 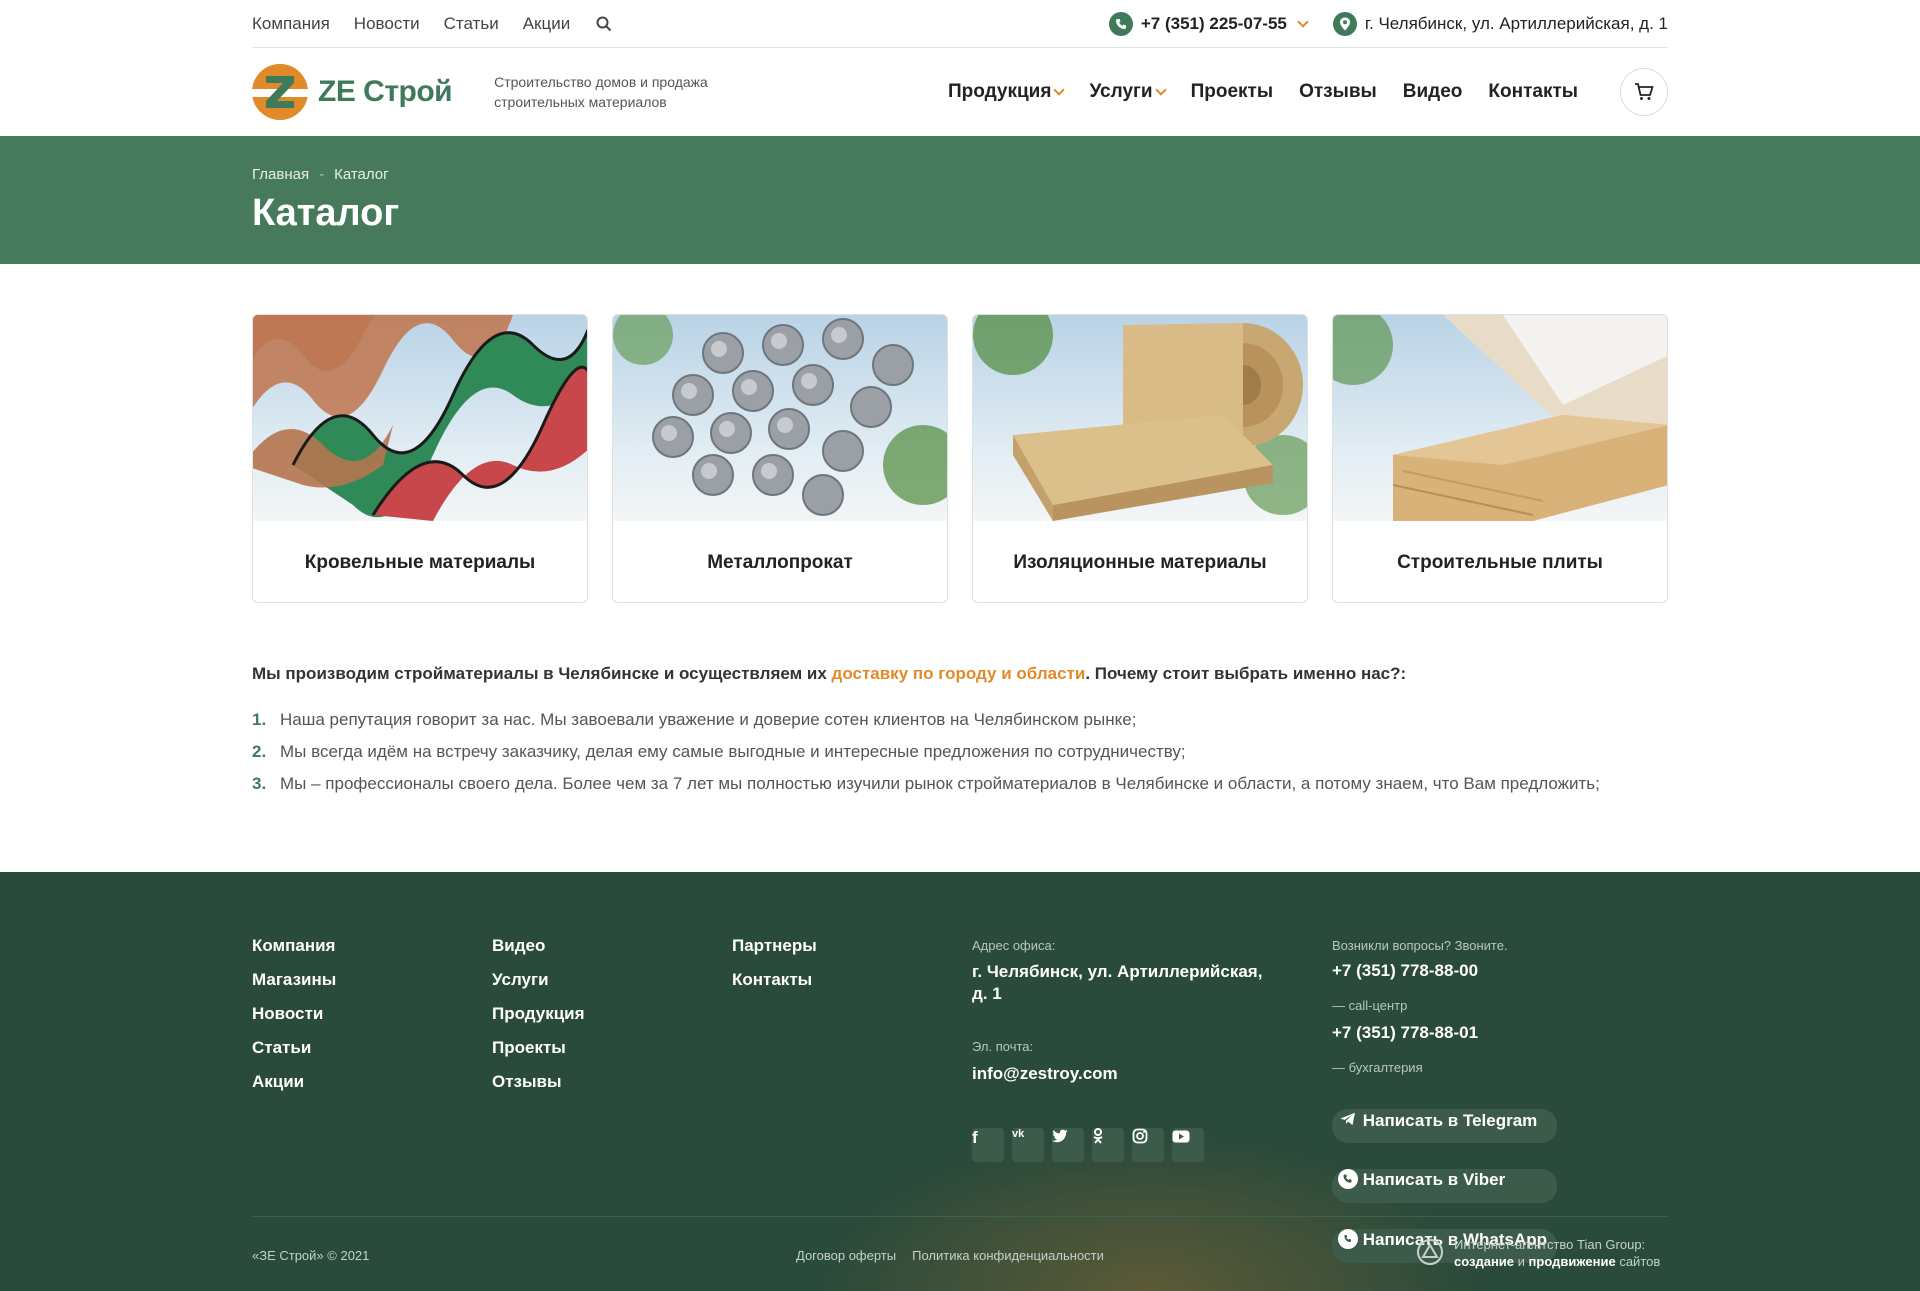 I want to click on top-nav: Компания Новости Статьи Акции, so click(x=433, y=24).